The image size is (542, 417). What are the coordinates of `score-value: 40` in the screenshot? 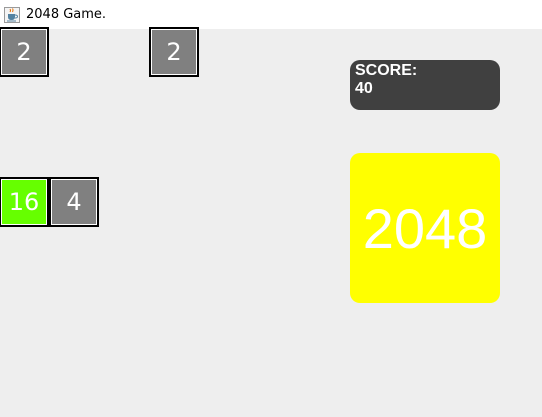 It's located at (364, 88).